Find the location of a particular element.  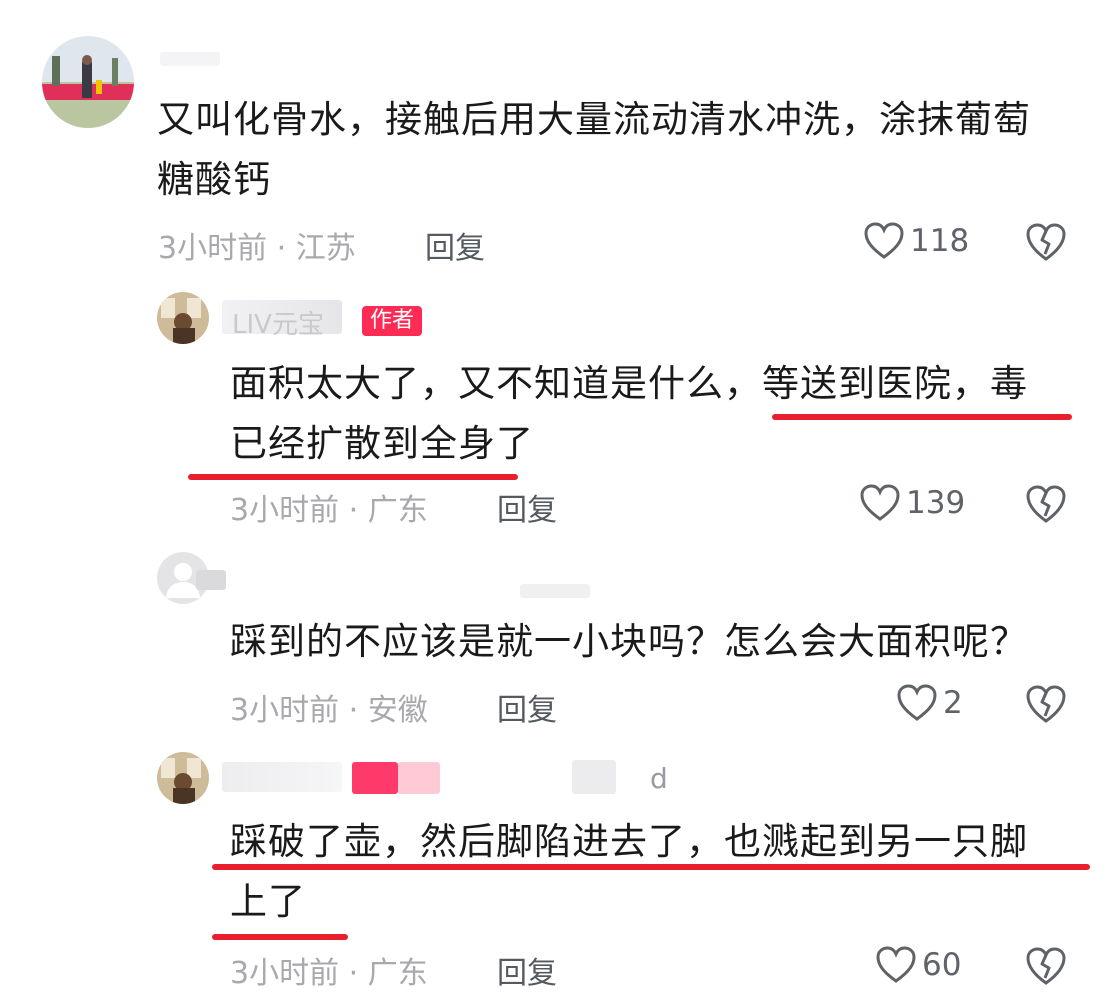

like-count: 139 is located at coordinates (936, 503).